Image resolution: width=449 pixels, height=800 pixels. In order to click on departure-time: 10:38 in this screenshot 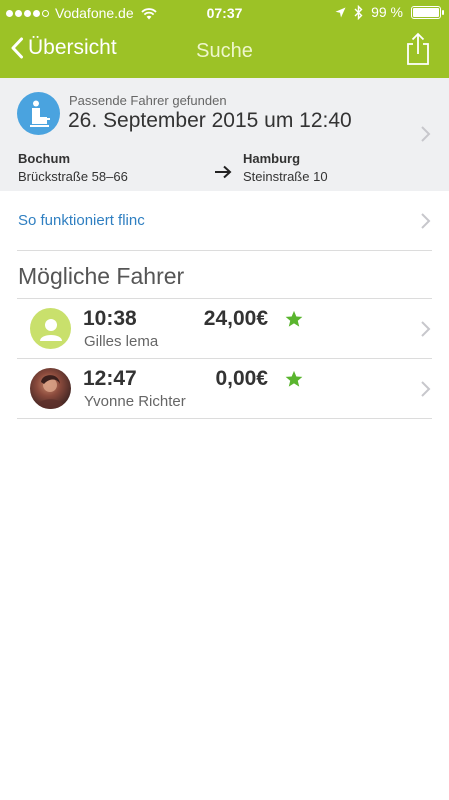, I will do `click(110, 318)`.